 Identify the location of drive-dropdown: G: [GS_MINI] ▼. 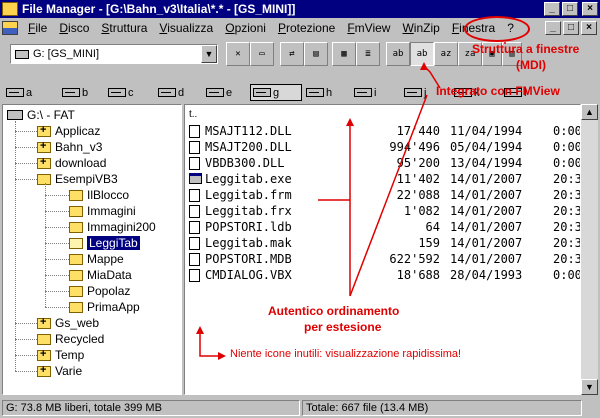
(114, 54).